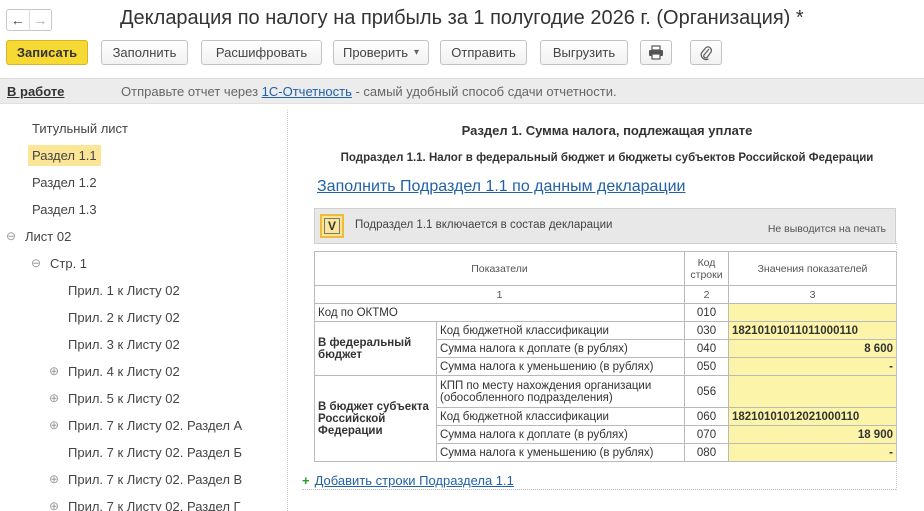  I want to click on forward-arrow-icon: →, so click(41, 20).